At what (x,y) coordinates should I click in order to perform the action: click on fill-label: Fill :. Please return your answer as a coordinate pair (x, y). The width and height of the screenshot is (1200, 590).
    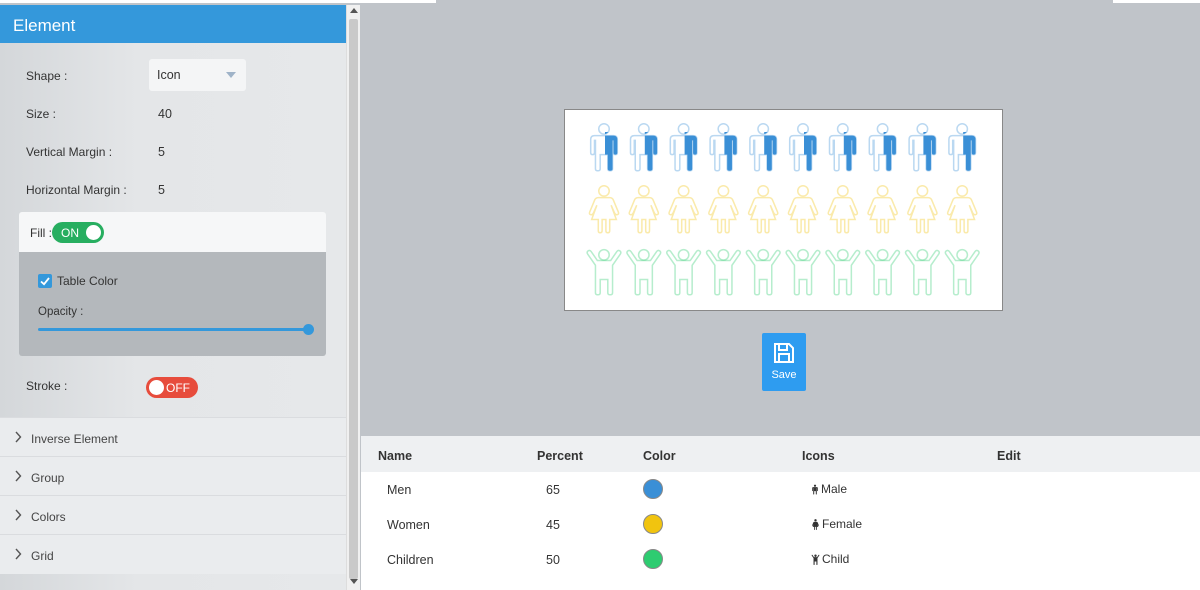
    Looking at the image, I should click on (41, 233).